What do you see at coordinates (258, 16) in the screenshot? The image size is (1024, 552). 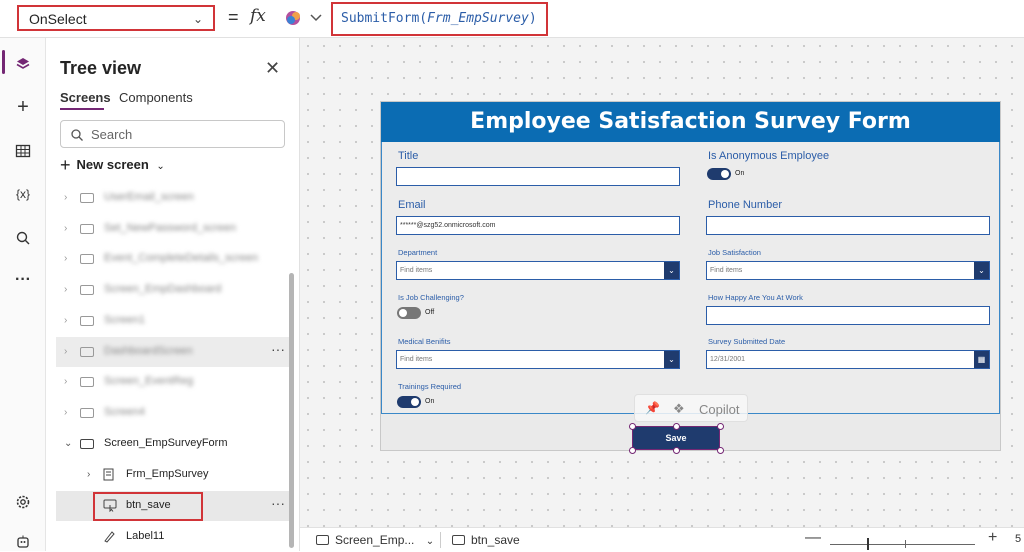 I see `fx-icon: fx` at bounding box center [258, 16].